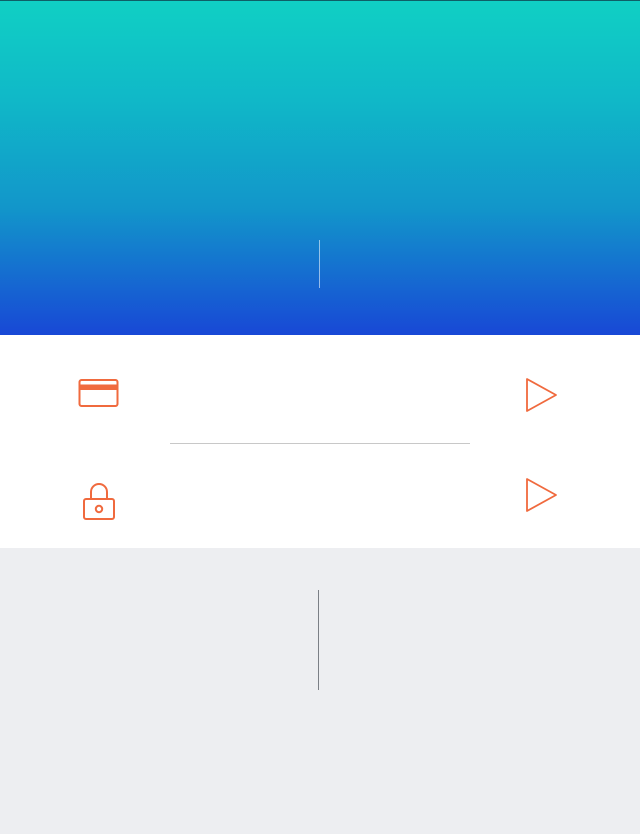 The image size is (640, 834). What do you see at coordinates (99, 501) in the screenshot?
I see `padlock-icon` at bounding box center [99, 501].